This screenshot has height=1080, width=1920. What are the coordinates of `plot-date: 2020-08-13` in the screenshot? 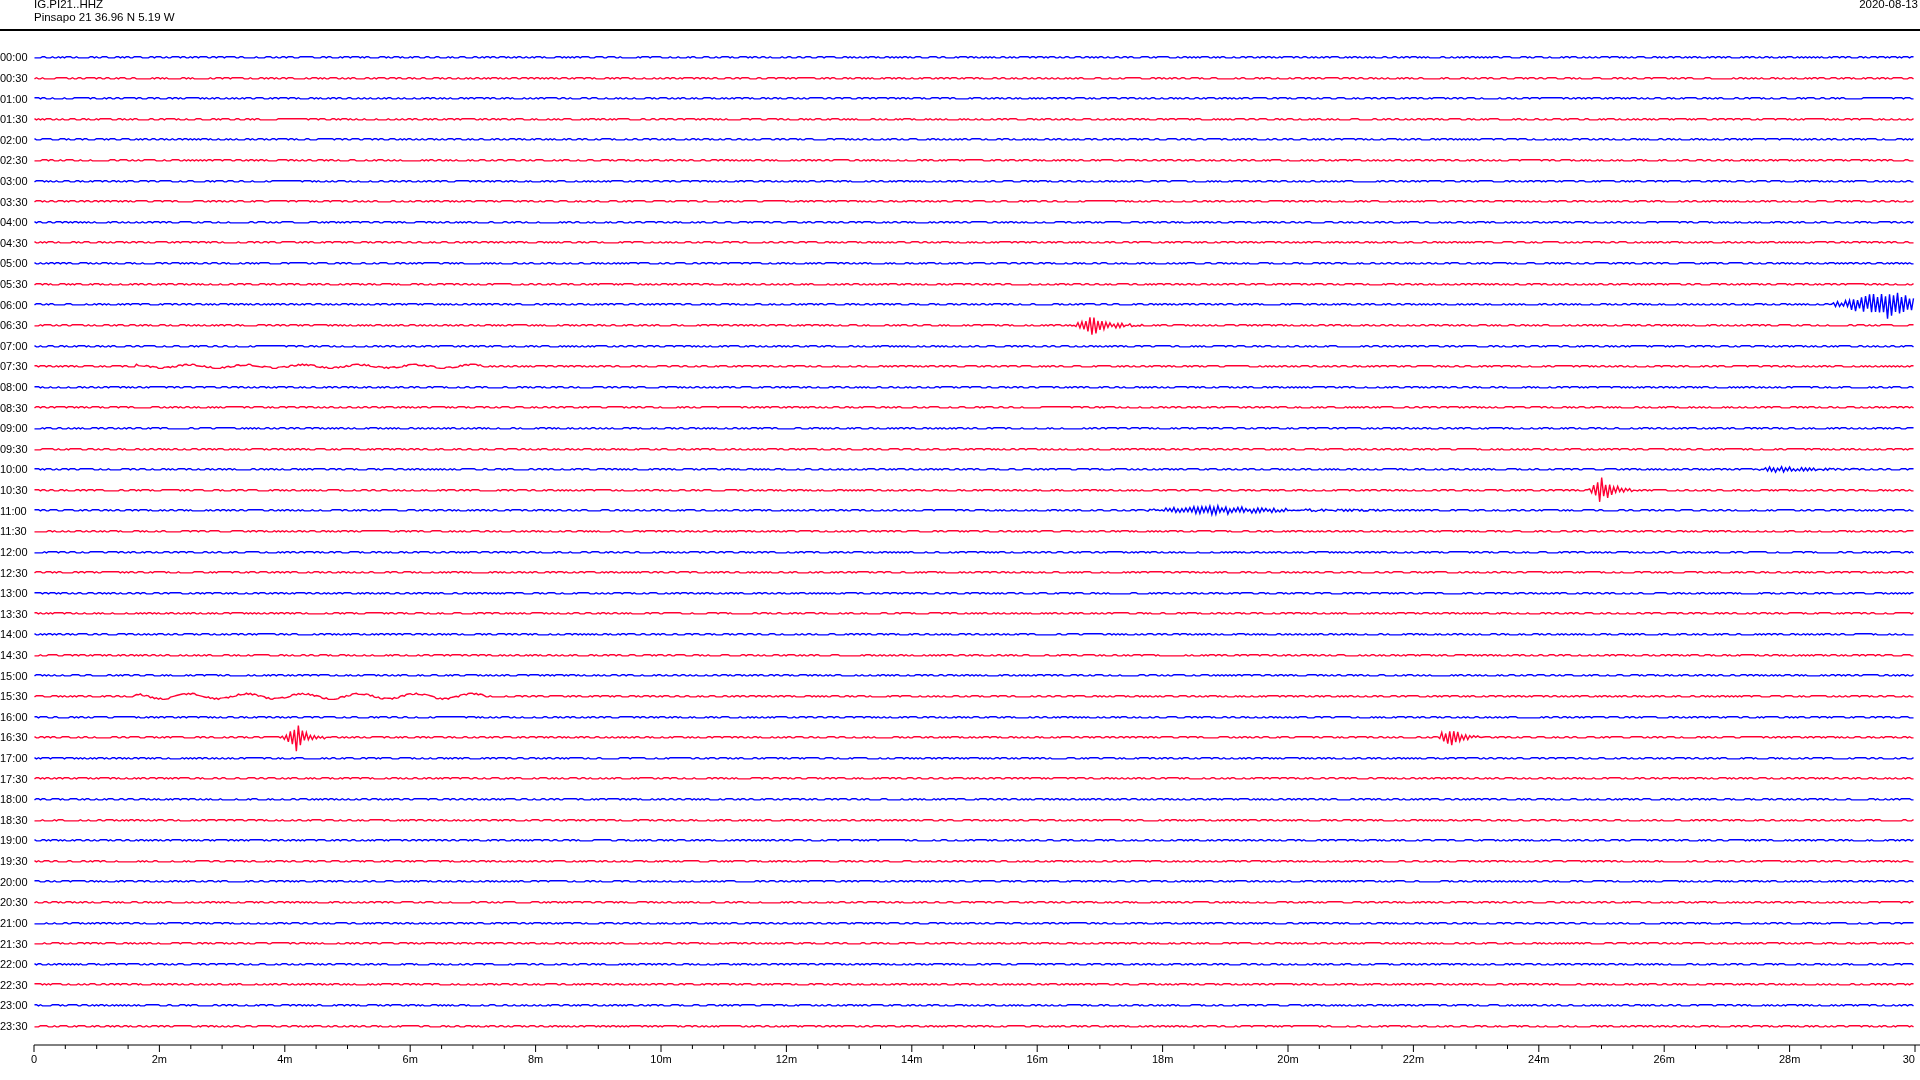 It's located at (1889, 6).